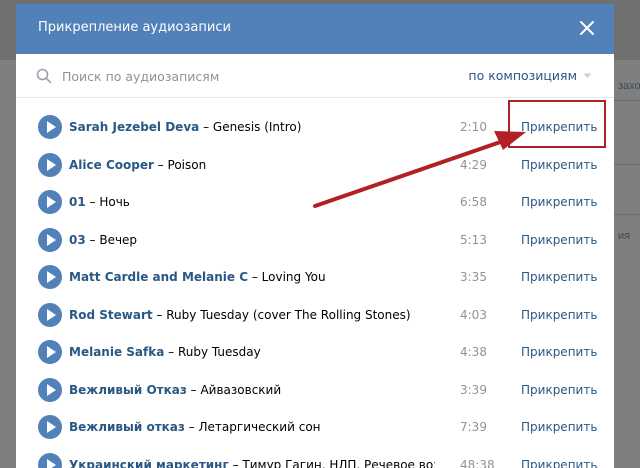  Describe the element at coordinates (241, 389) in the screenshot. I see `track-title: Айвазовский` at that location.